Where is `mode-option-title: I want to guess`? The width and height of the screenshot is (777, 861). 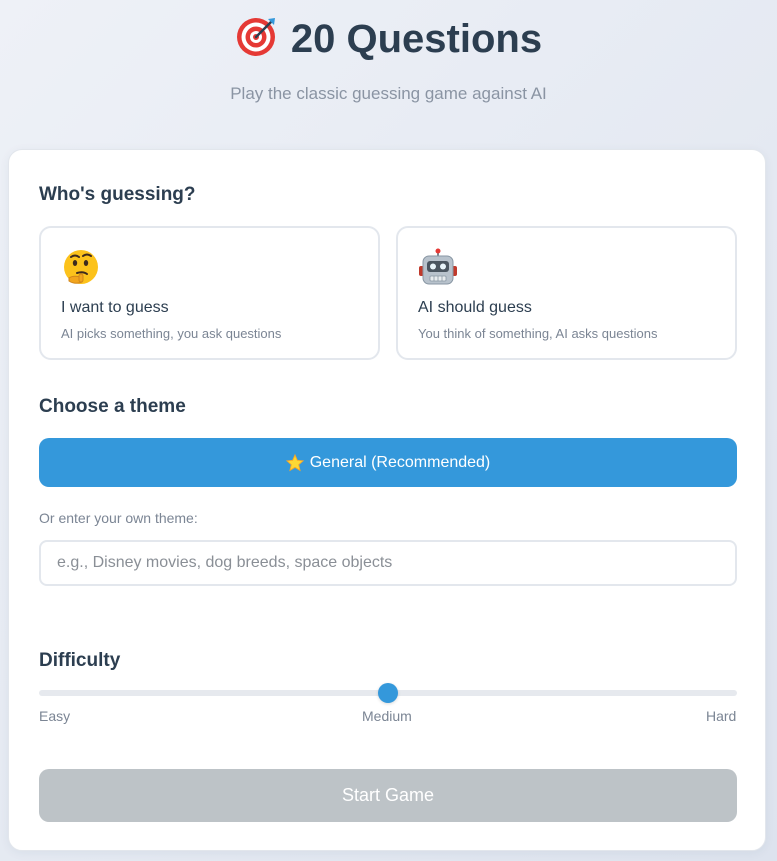
mode-option-title: I want to guess is located at coordinates (115, 307).